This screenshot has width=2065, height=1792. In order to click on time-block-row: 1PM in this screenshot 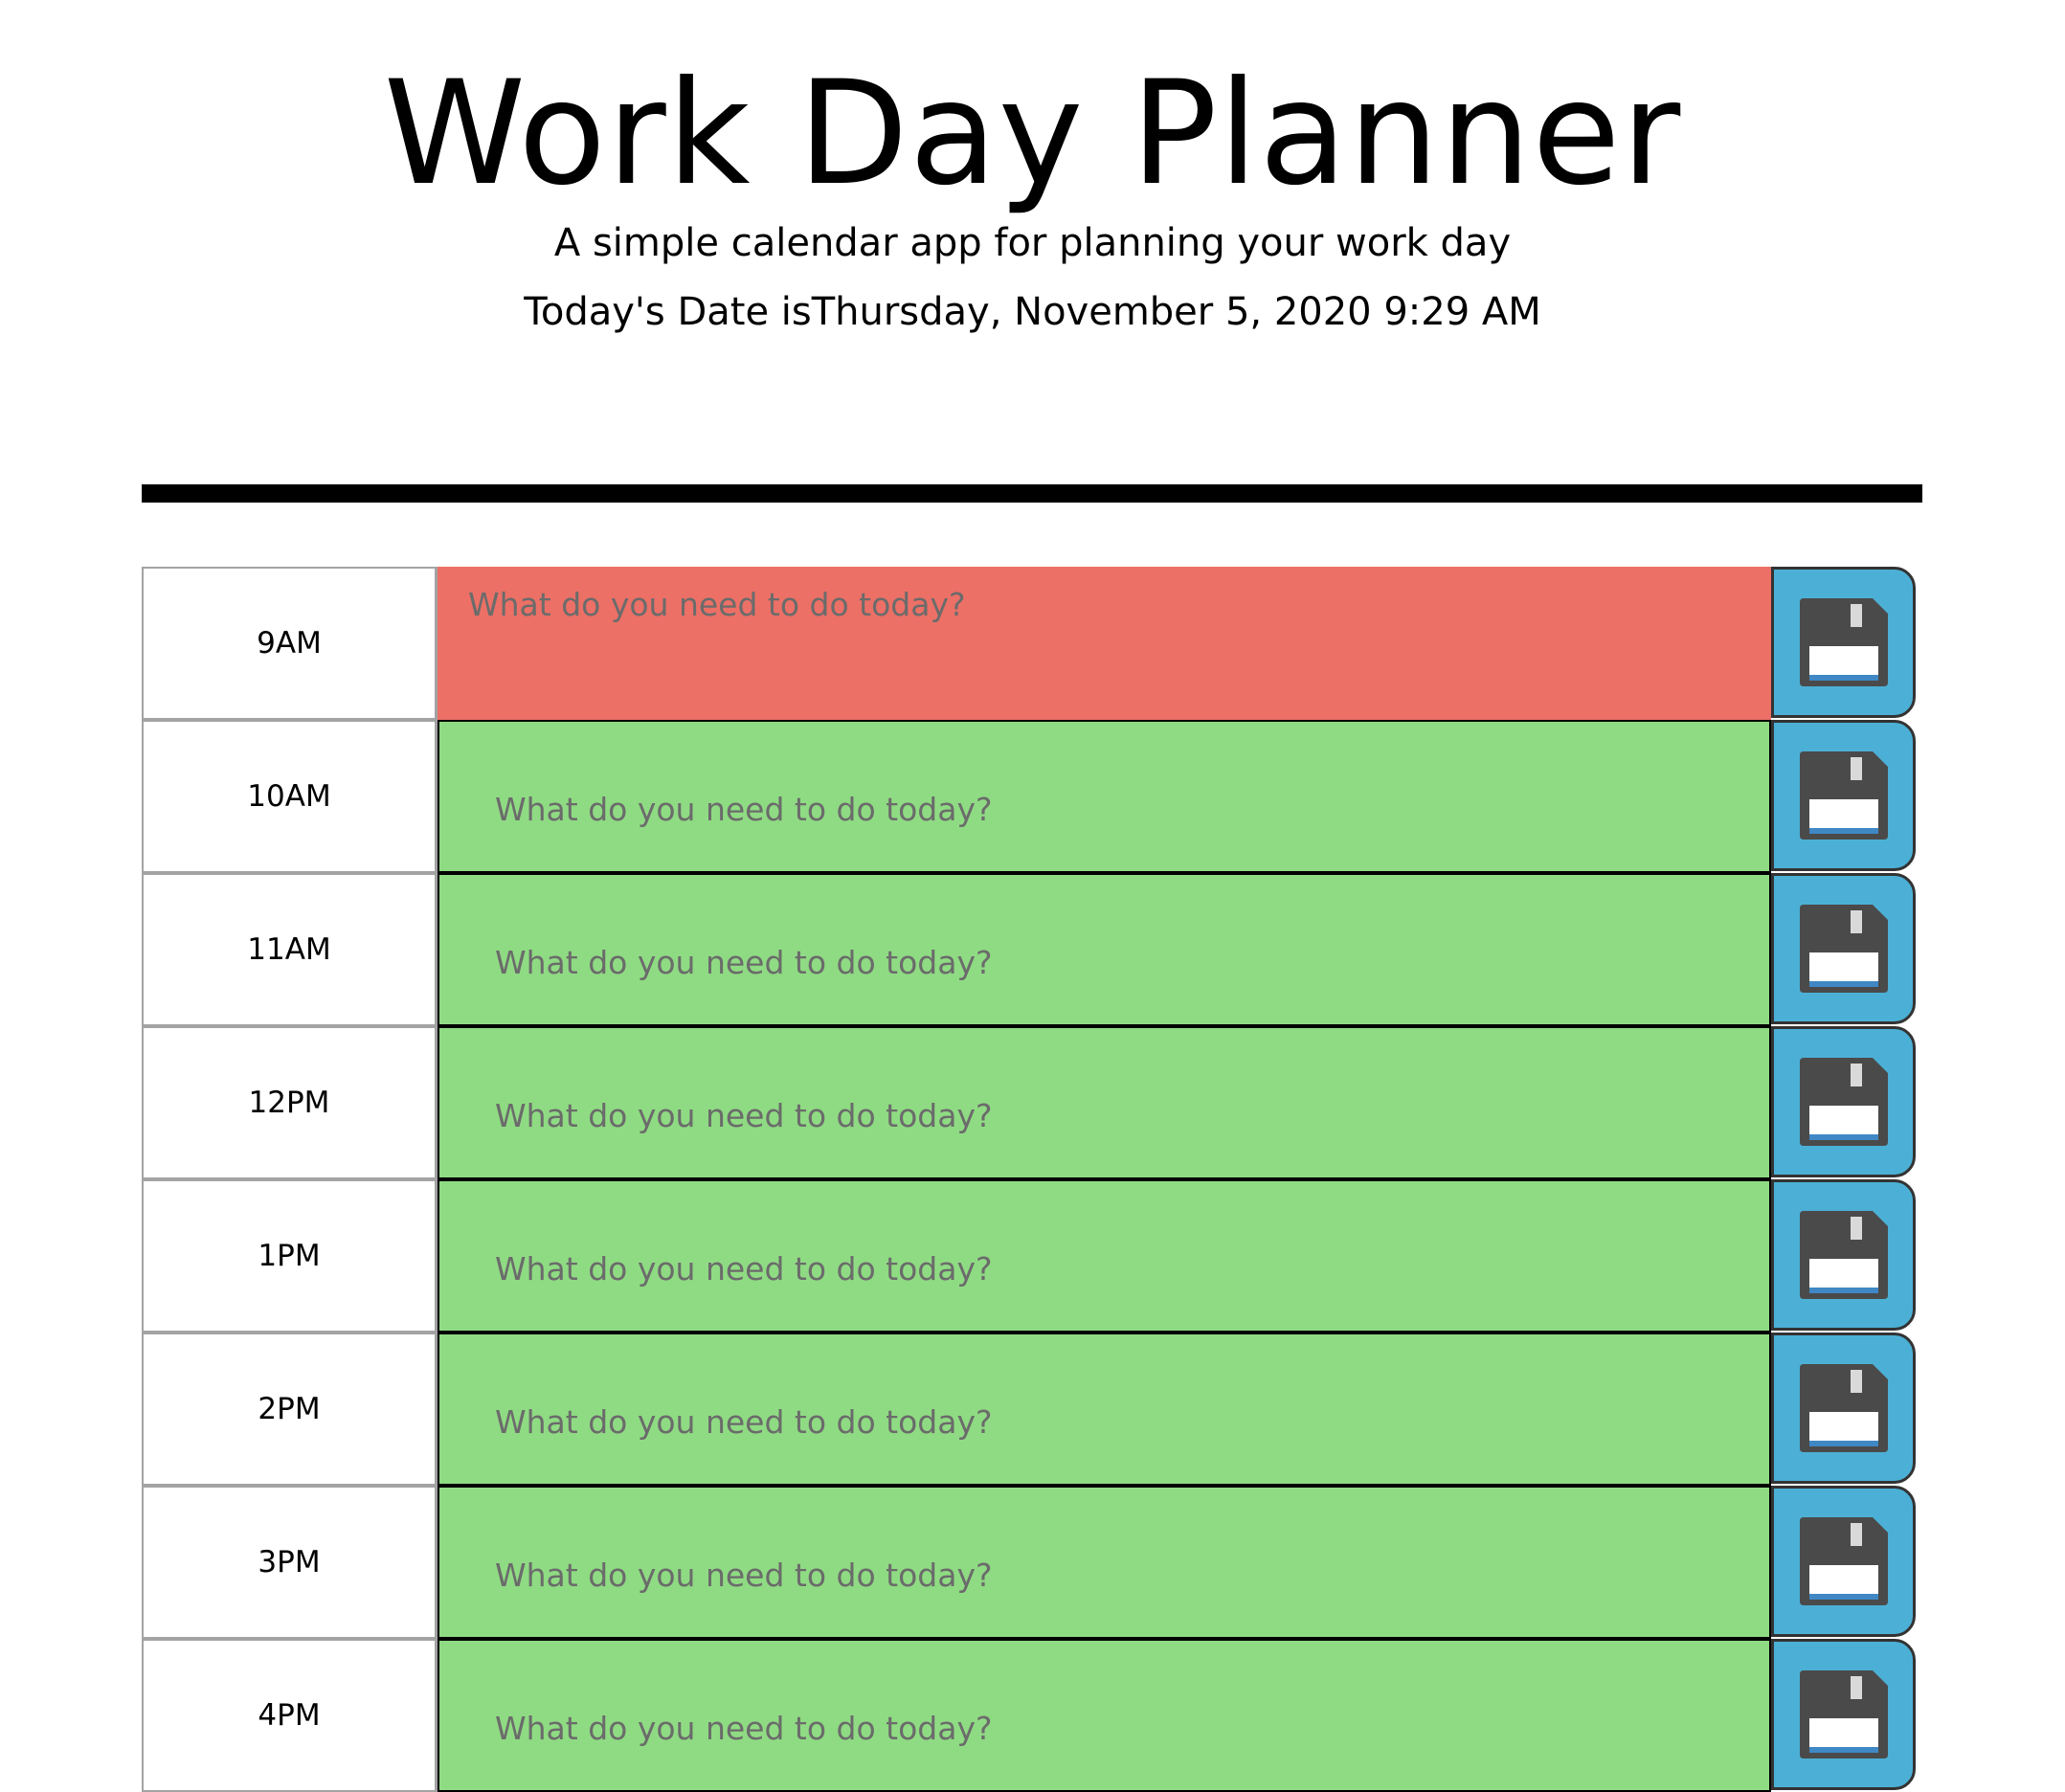, I will do `click(1032, 1256)`.